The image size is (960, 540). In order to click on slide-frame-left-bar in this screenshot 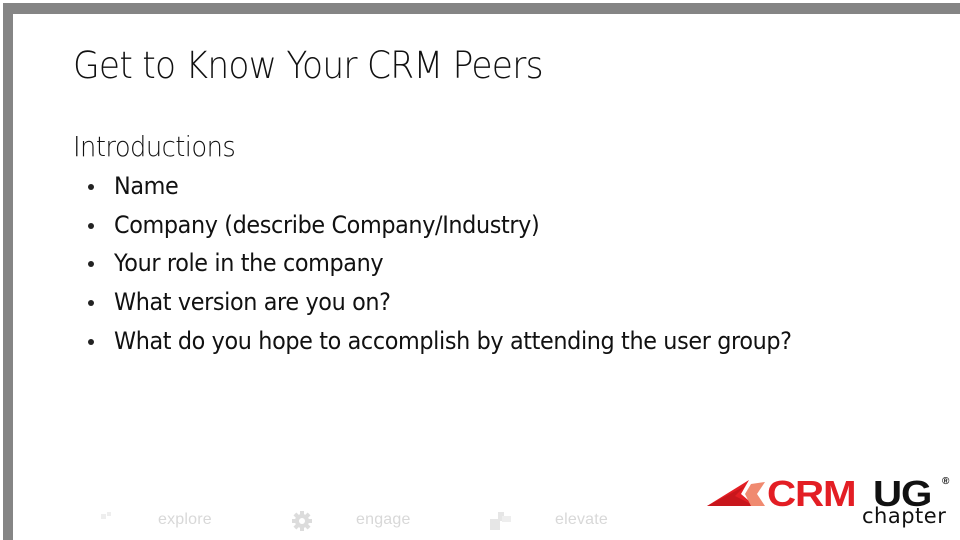, I will do `click(8, 271)`.